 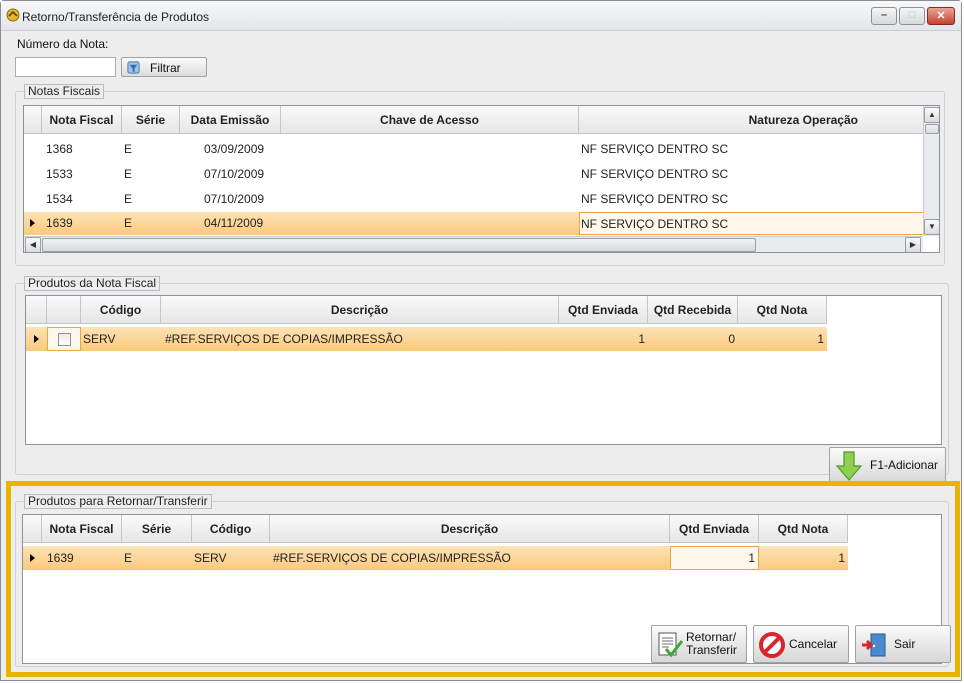 I want to click on adicionar-label: F1-Adicionar, so click(x=904, y=464).